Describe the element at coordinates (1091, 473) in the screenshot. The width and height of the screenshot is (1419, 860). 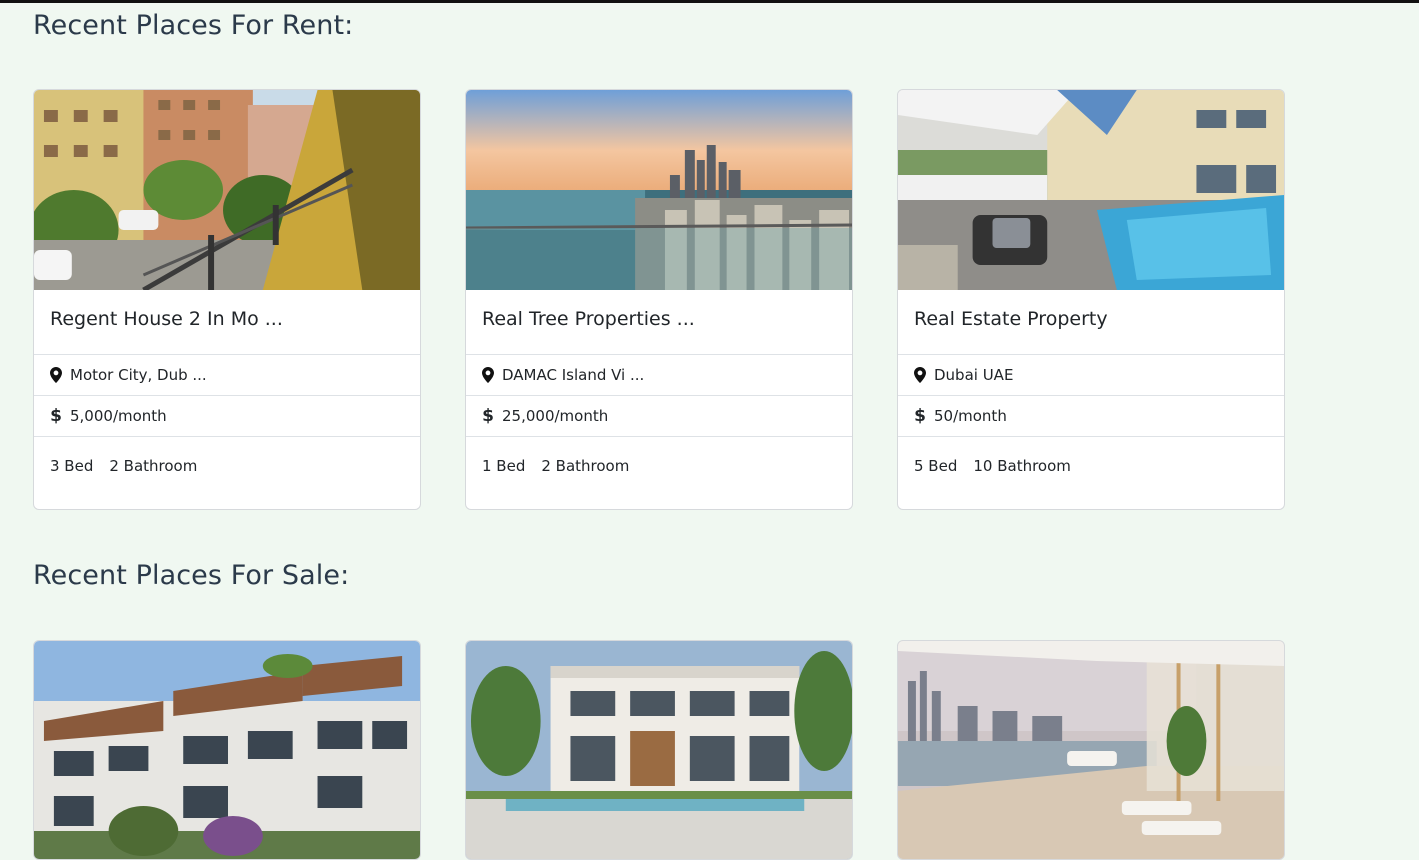
I see `features-row: 5 Bed 10 Bathroom` at that location.